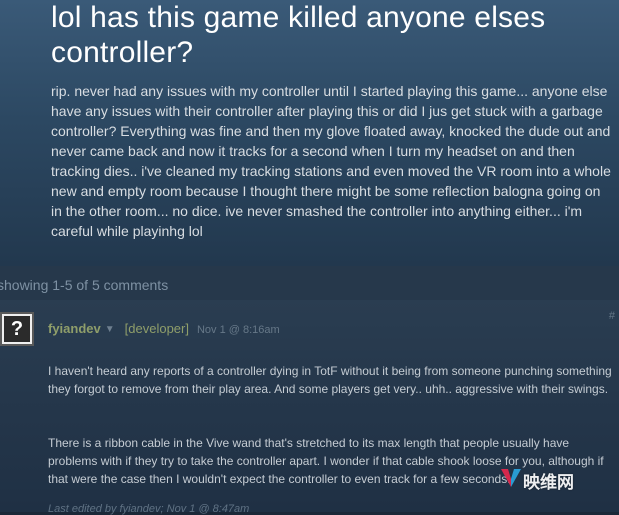 Image resolution: width=619 pixels, height=515 pixels. I want to click on watermark-text: 映维网, so click(548, 482).